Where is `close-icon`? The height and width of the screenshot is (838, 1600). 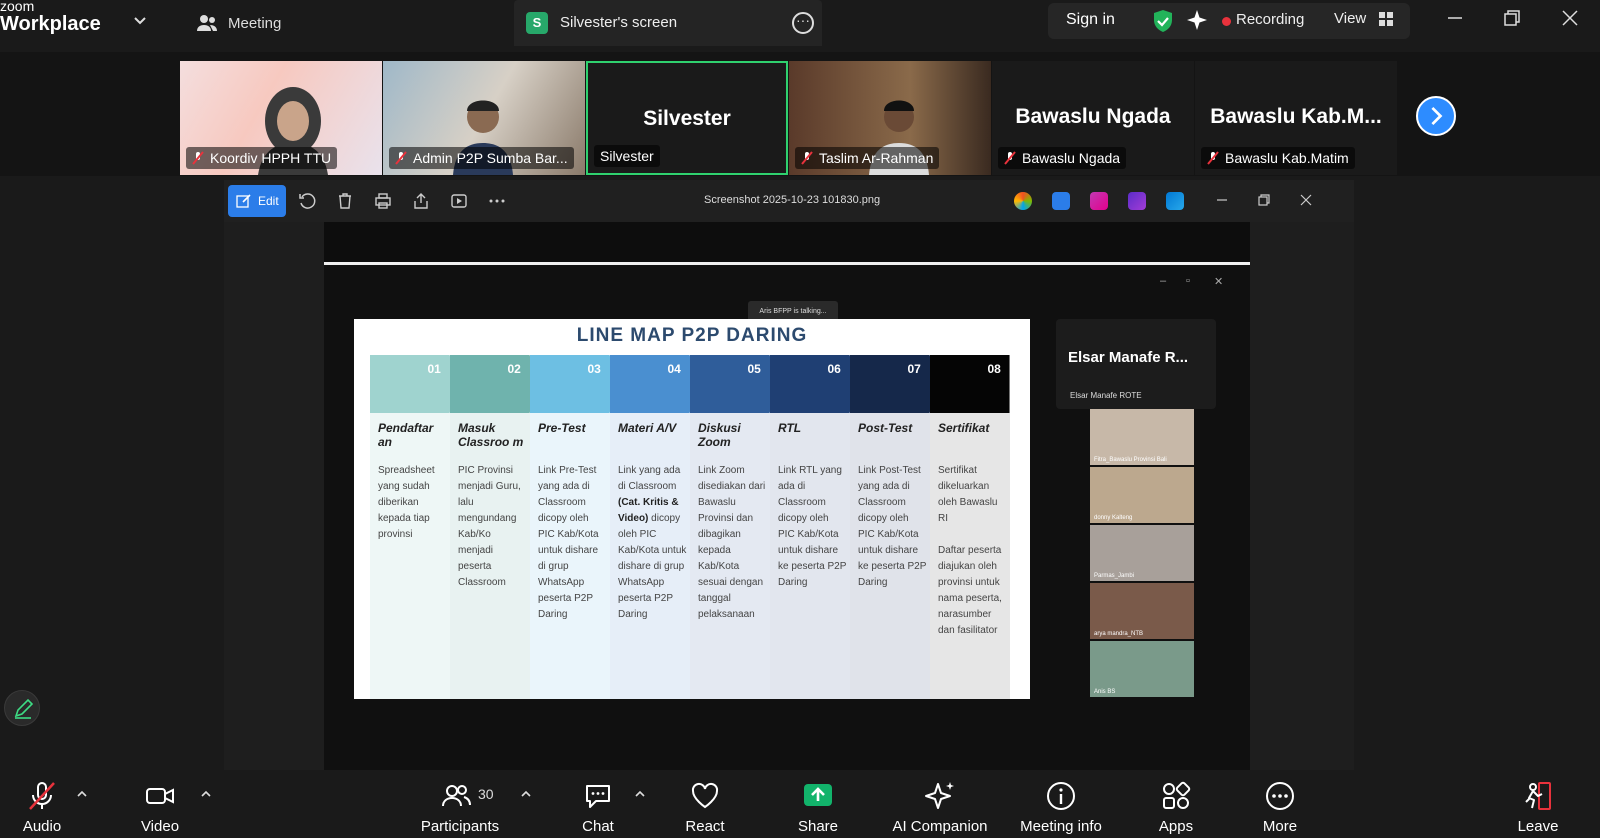 close-icon is located at coordinates (1570, 18).